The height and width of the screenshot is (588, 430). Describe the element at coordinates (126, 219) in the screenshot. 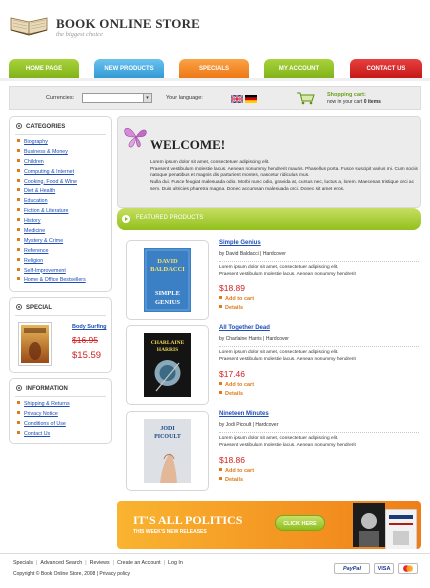

I see `play-arrow-icon` at that location.